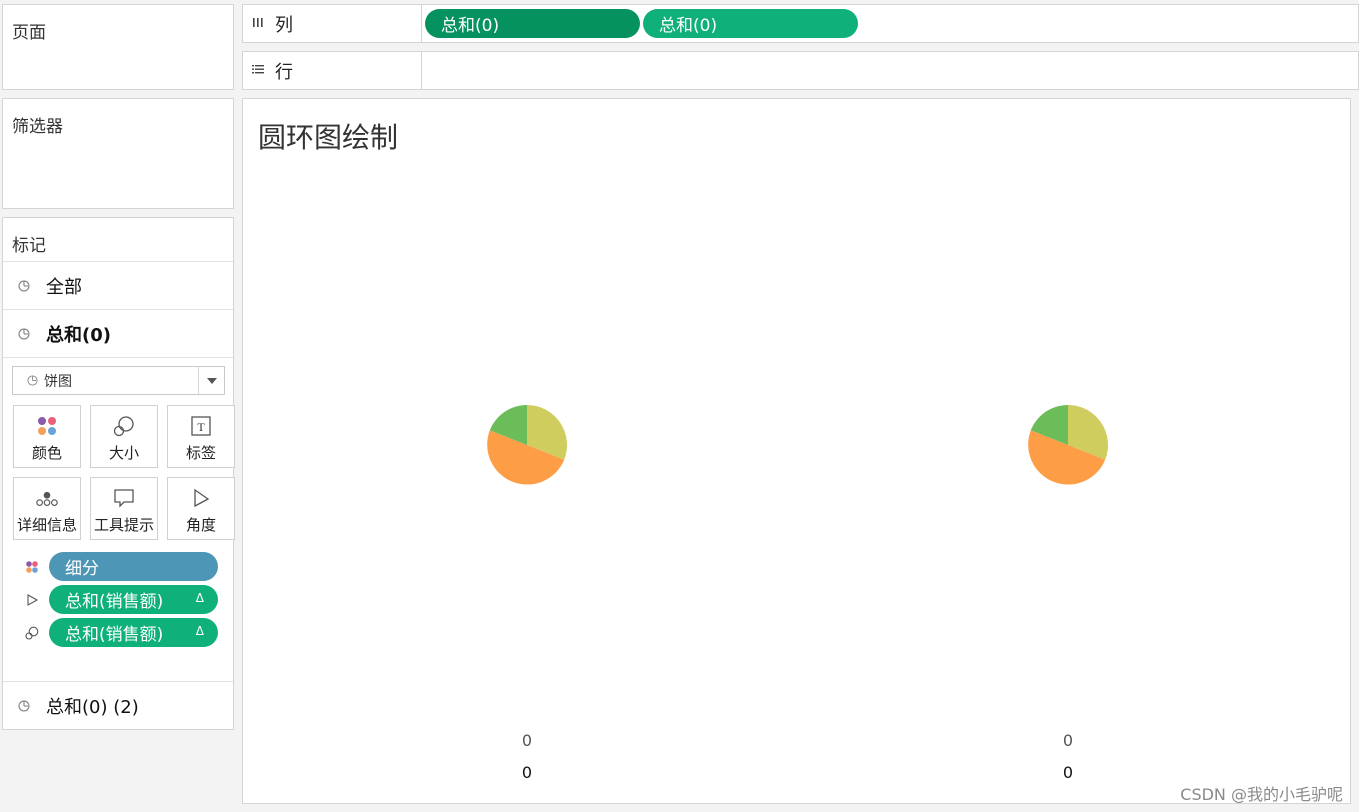  I want to click on columns-shelf: 列 总和(0) 总和(0), so click(800, 23).